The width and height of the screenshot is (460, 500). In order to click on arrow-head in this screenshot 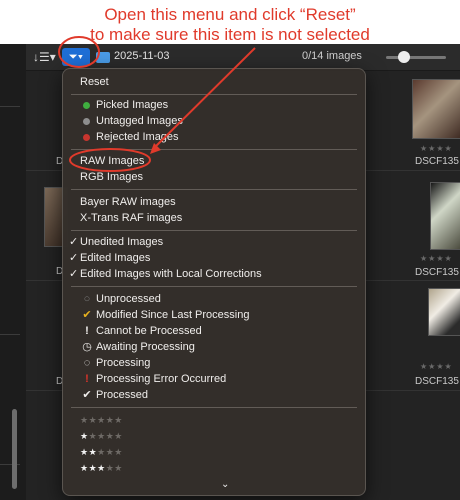, I will do `click(155, 148)`.